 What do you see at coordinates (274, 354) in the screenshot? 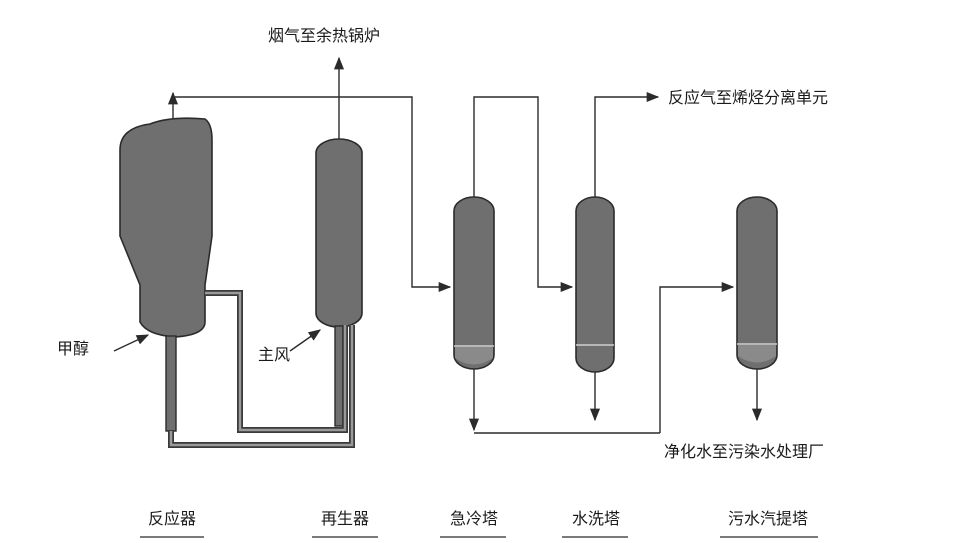
I see `main-air-label: 主风` at bounding box center [274, 354].